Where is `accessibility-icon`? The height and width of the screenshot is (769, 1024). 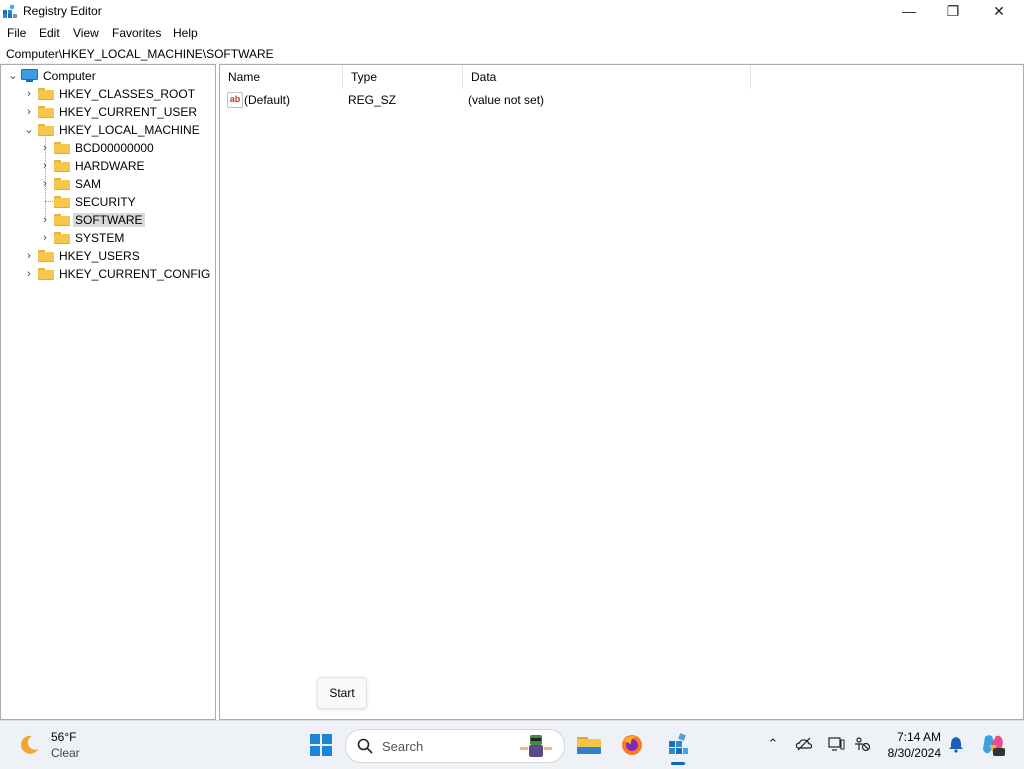 accessibility-icon is located at coordinates (862, 744).